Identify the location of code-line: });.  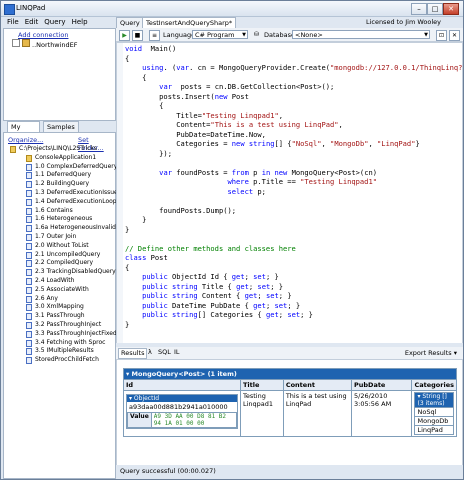
(293, 154).